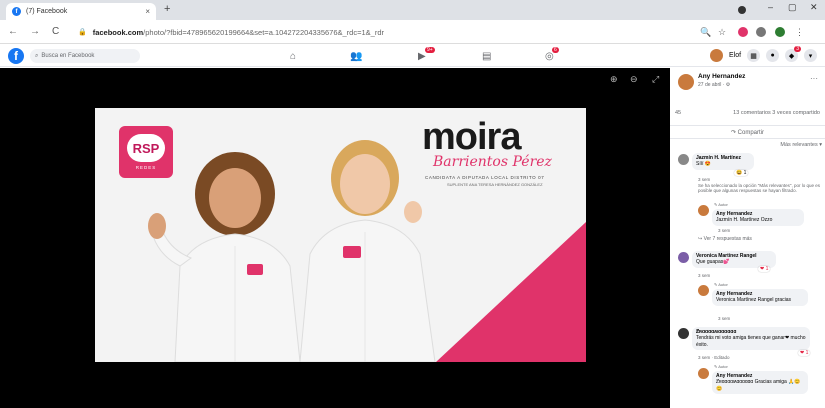 Image resolution: width=825 pixels, height=408 pixels. Describe the element at coordinates (770, 7) in the screenshot. I see `minimize-button: –` at that location.